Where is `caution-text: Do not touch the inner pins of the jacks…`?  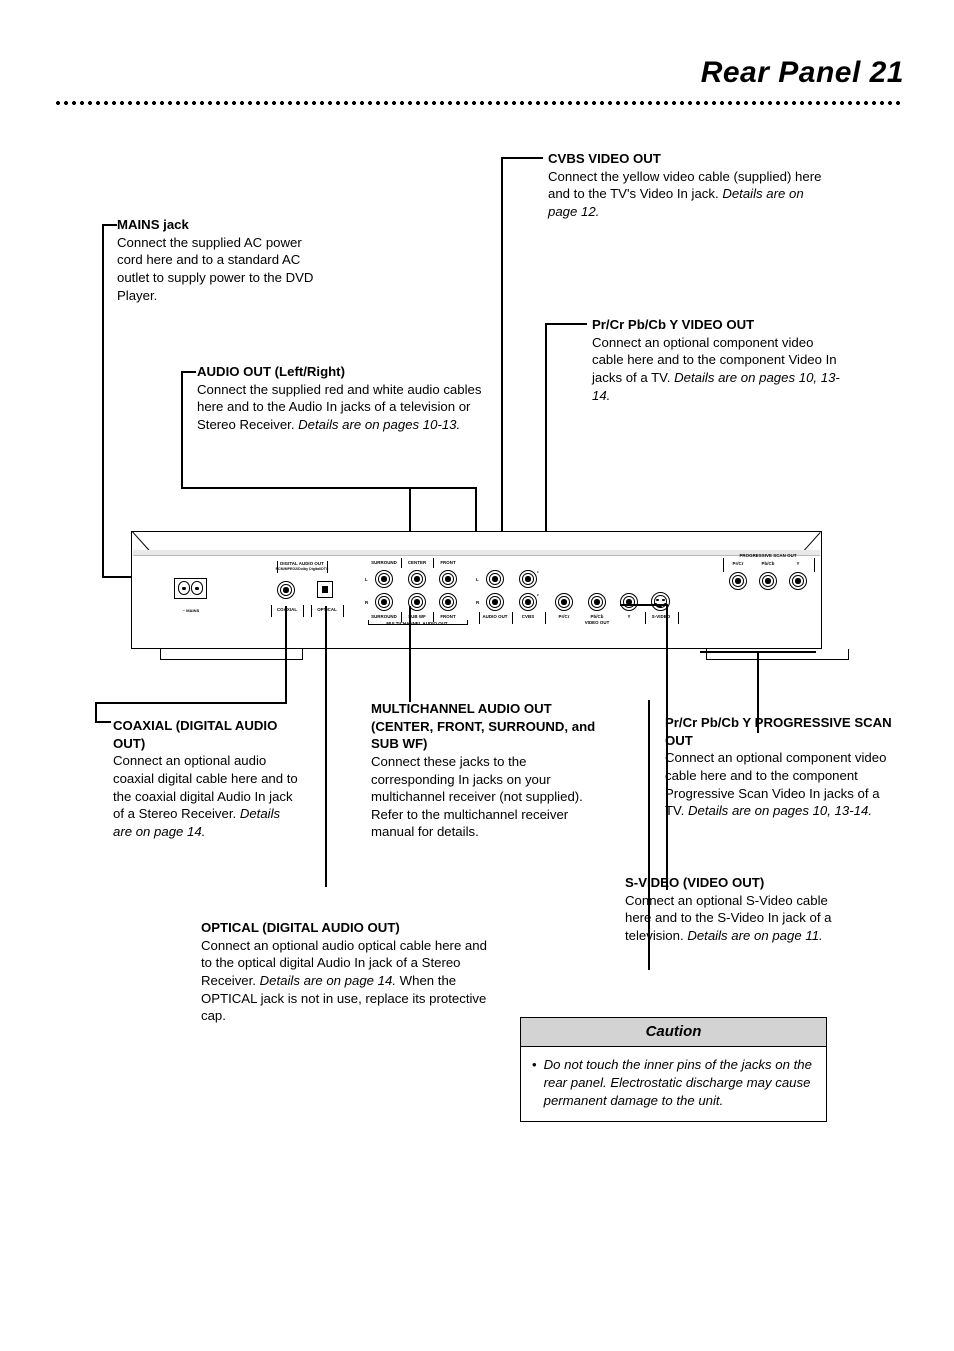
caution-text: Do not touch the inner pins of the jacks… is located at coordinates (677, 1082).